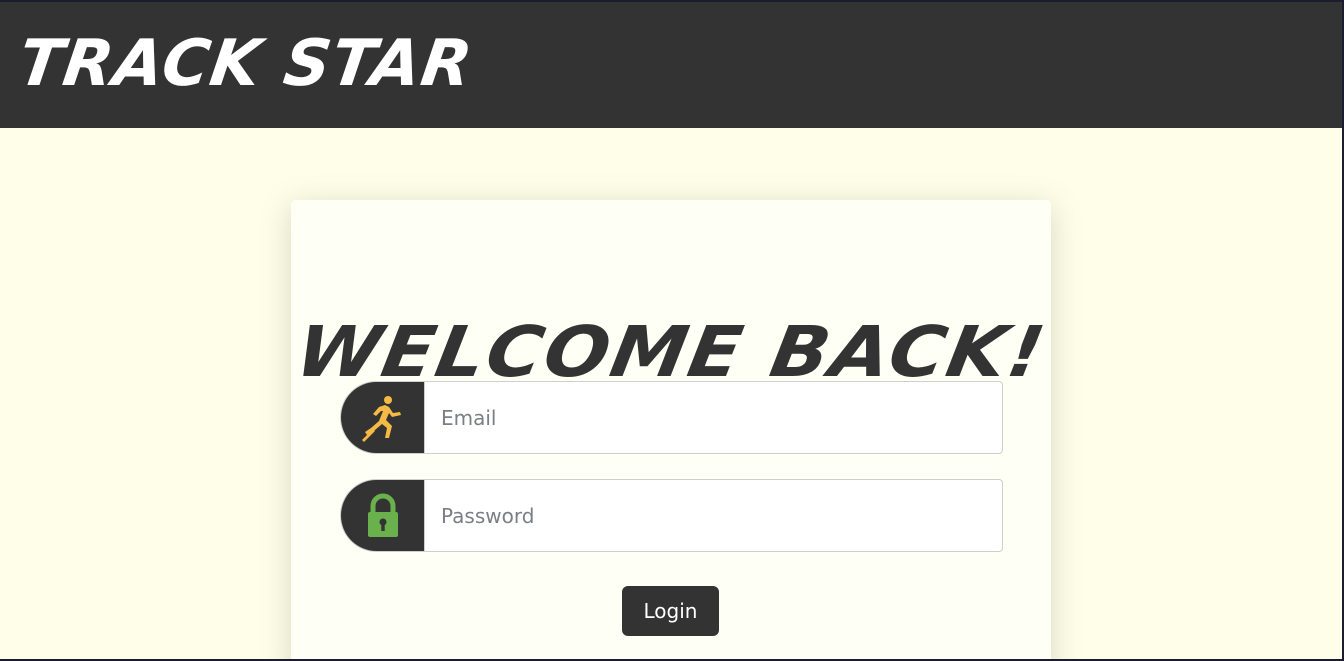 Image resolution: width=1344 pixels, height=661 pixels. I want to click on password-field, so click(713, 515).